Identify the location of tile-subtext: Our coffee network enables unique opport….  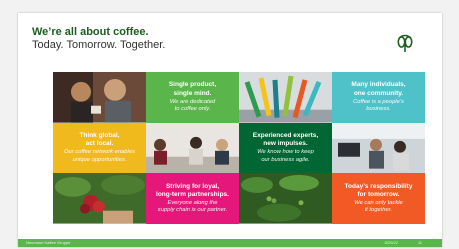
(99, 156).